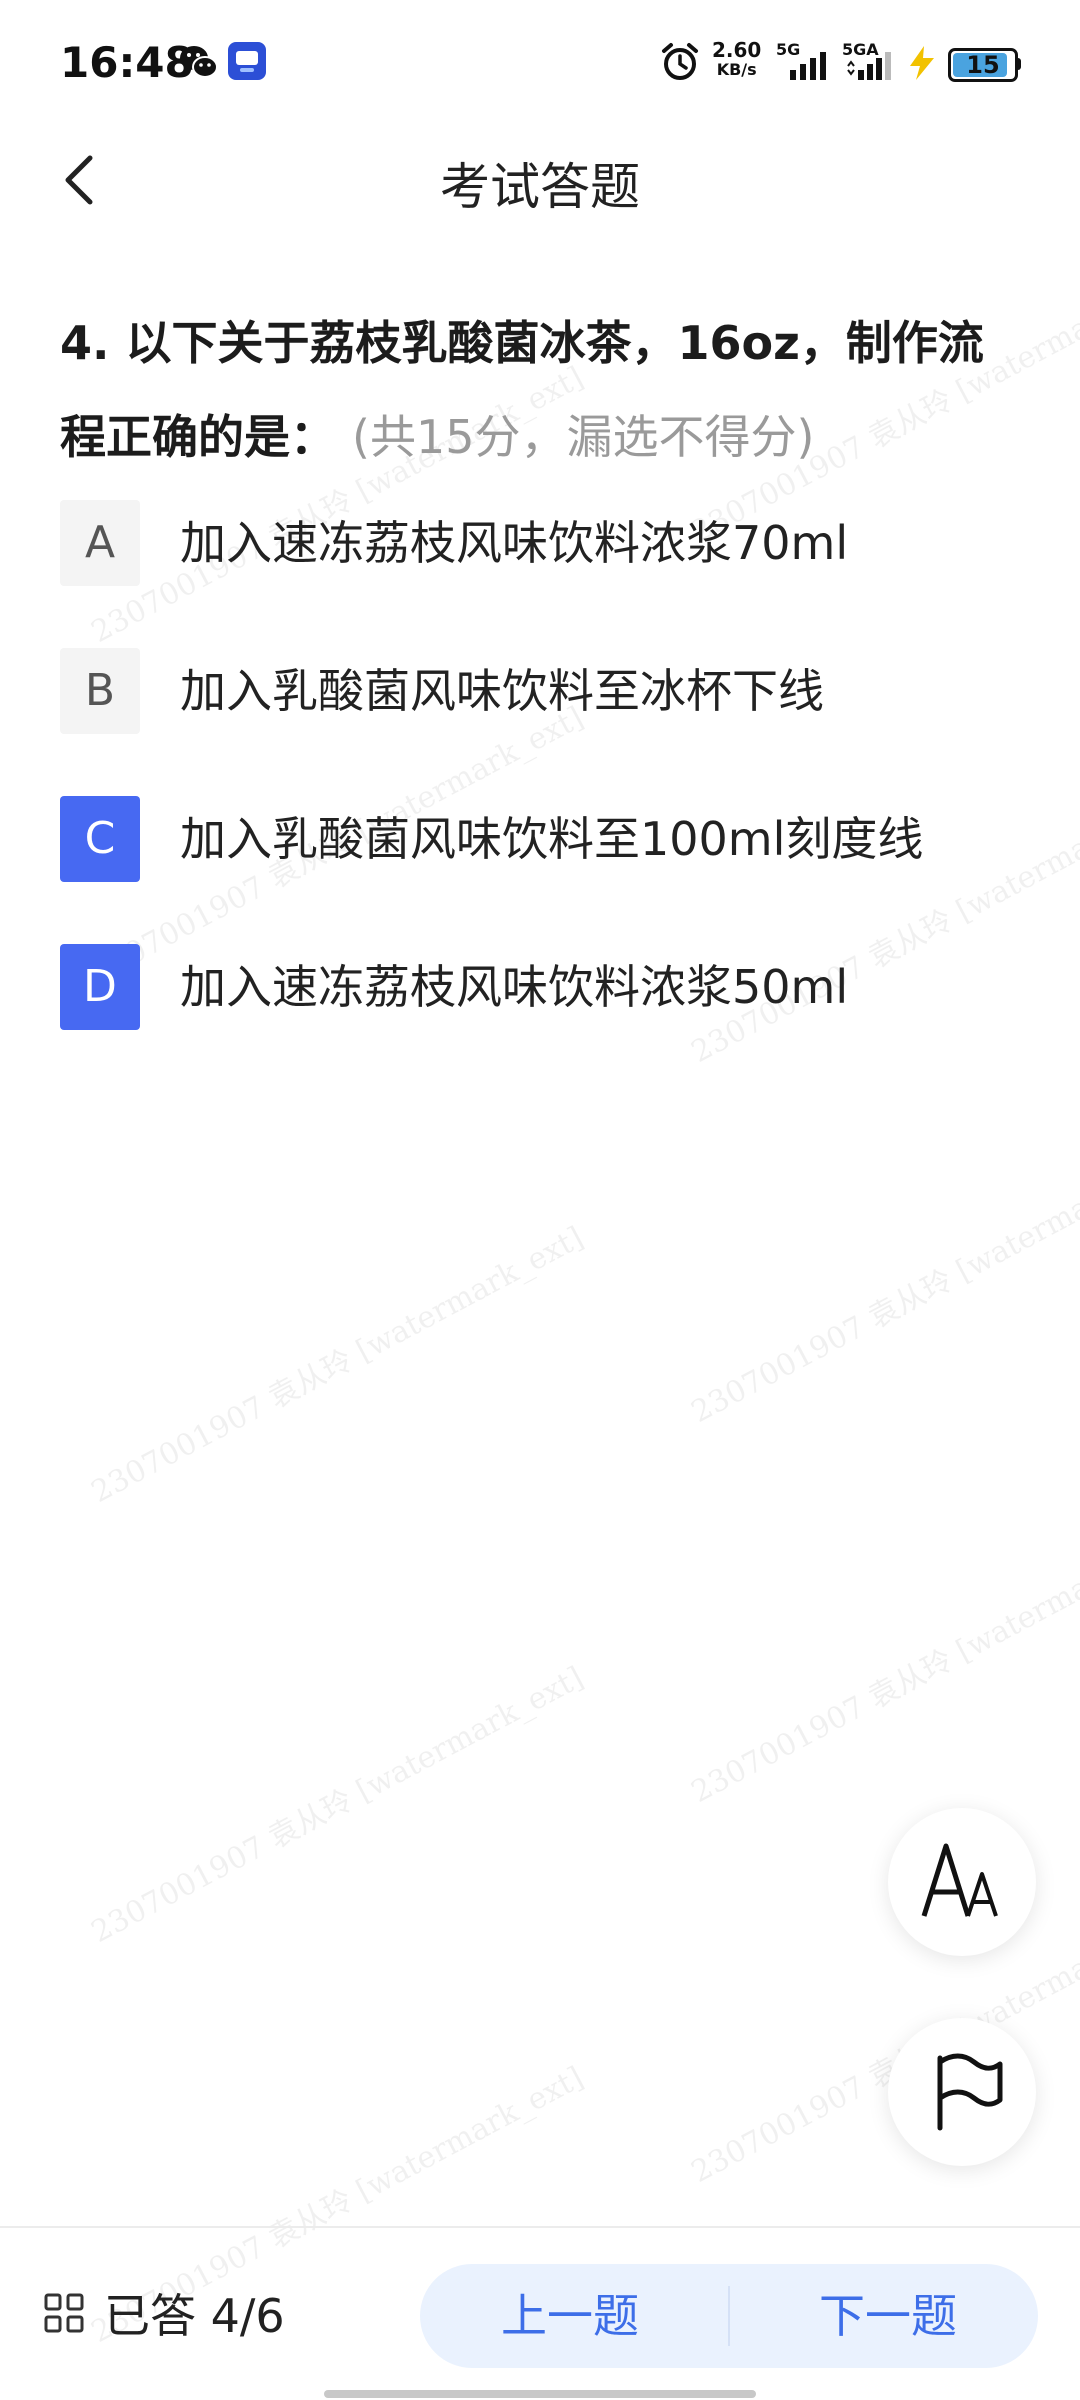 This screenshot has width=1080, height=2400. Describe the element at coordinates (127, 62) in the screenshot. I see `status-time: 16:48` at that location.